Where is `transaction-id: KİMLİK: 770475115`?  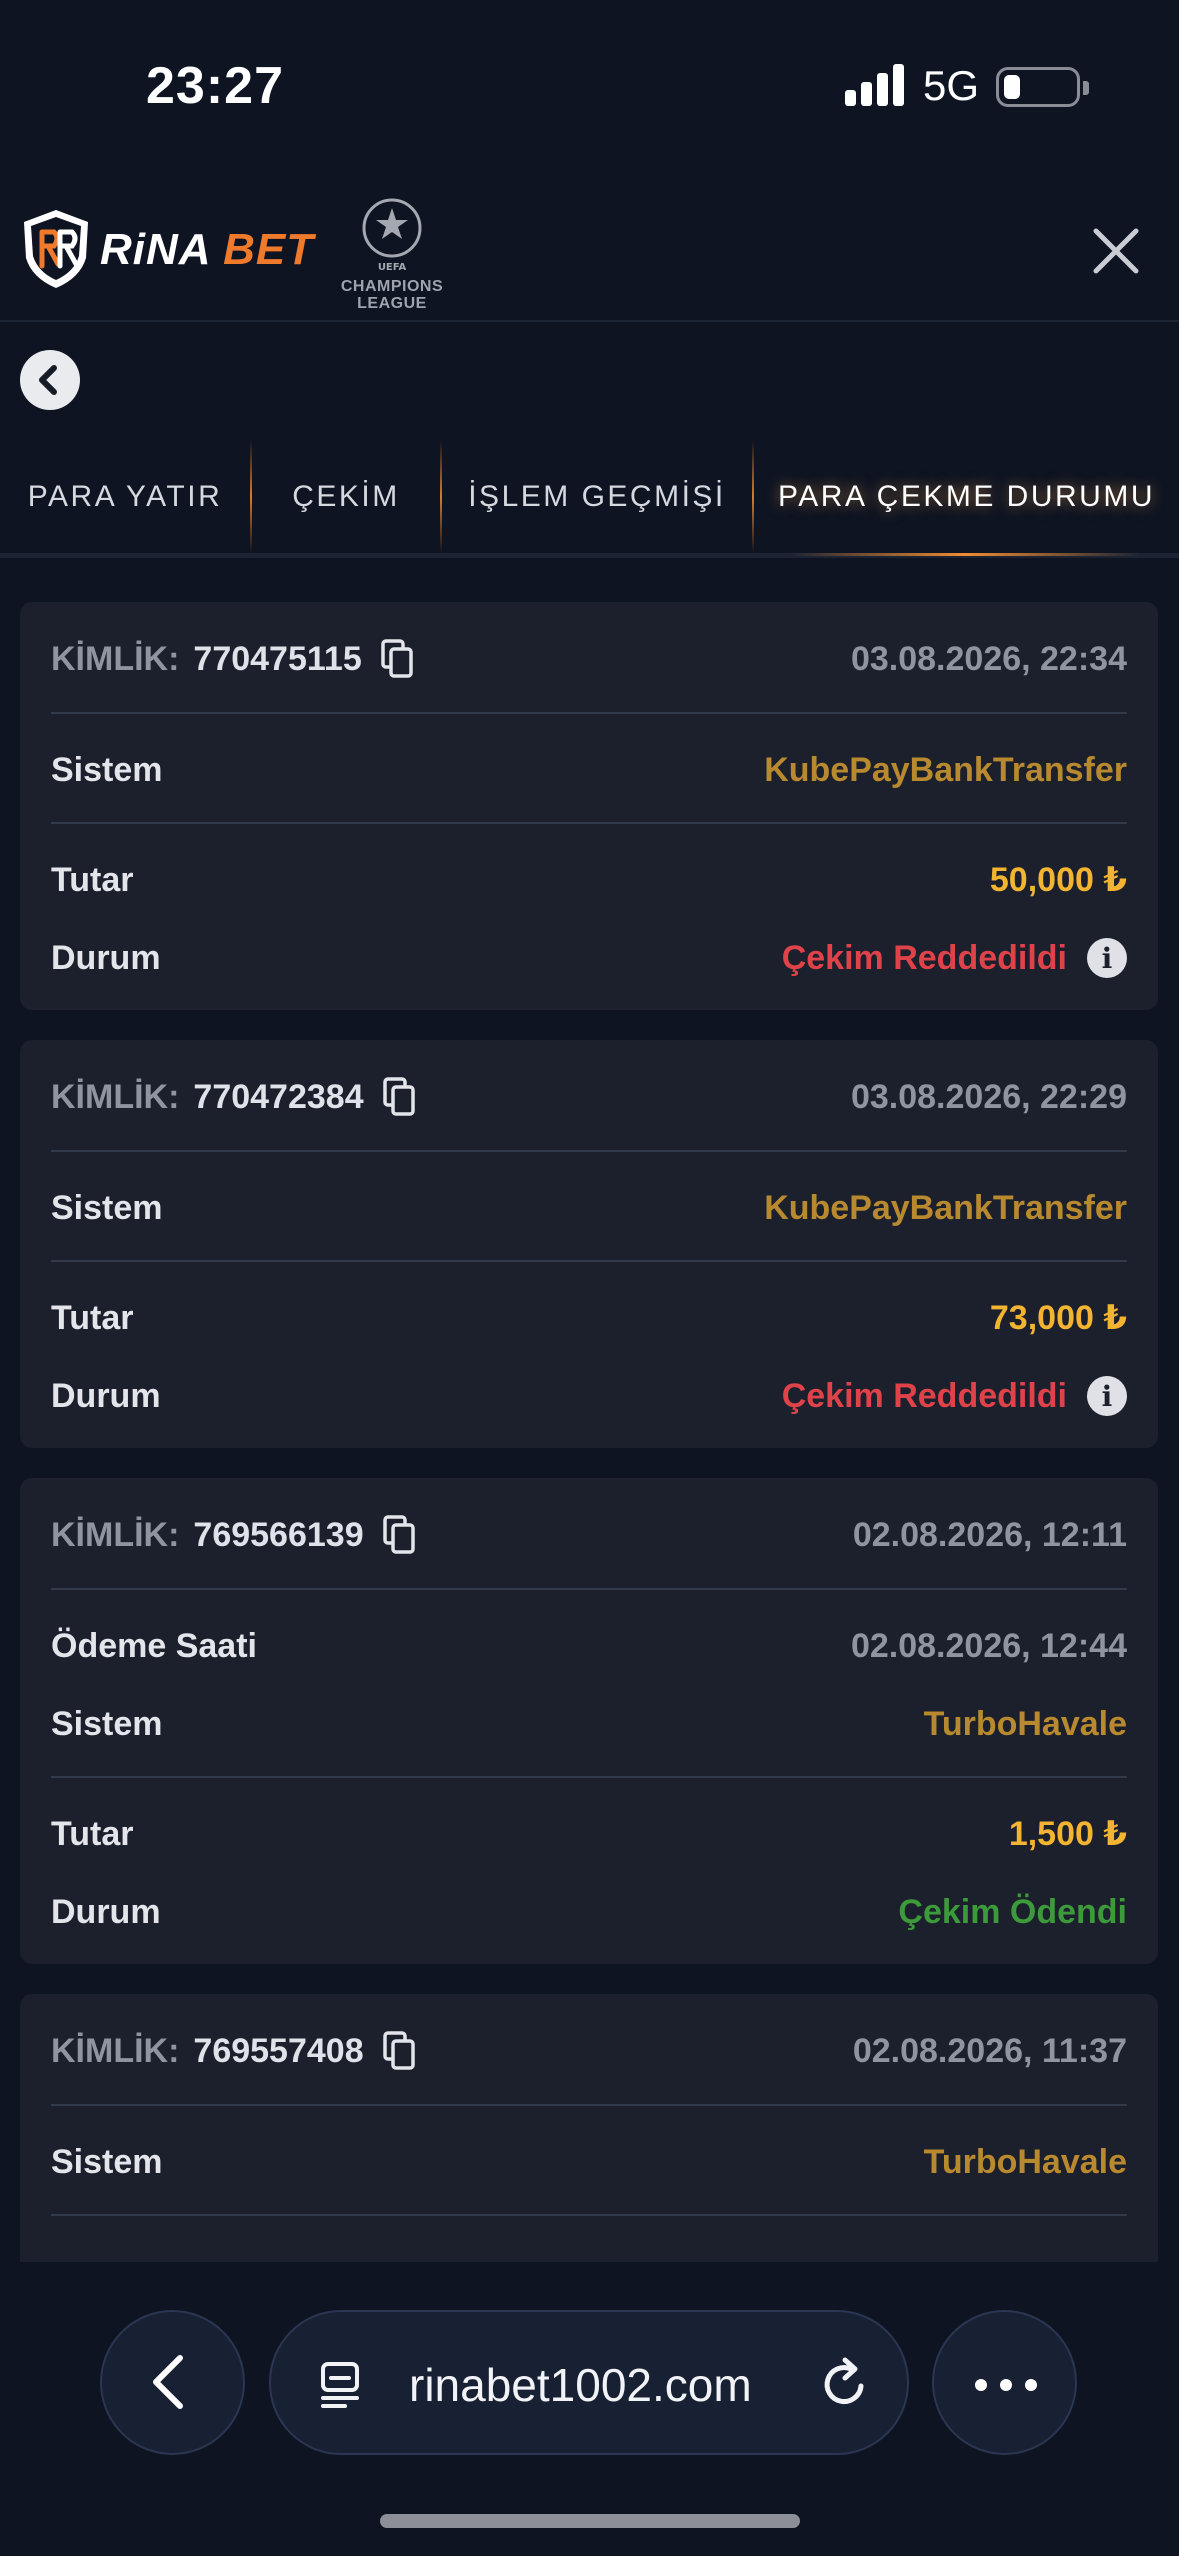 transaction-id: KİMLİK: 770475115 is located at coordinates (232, 659).